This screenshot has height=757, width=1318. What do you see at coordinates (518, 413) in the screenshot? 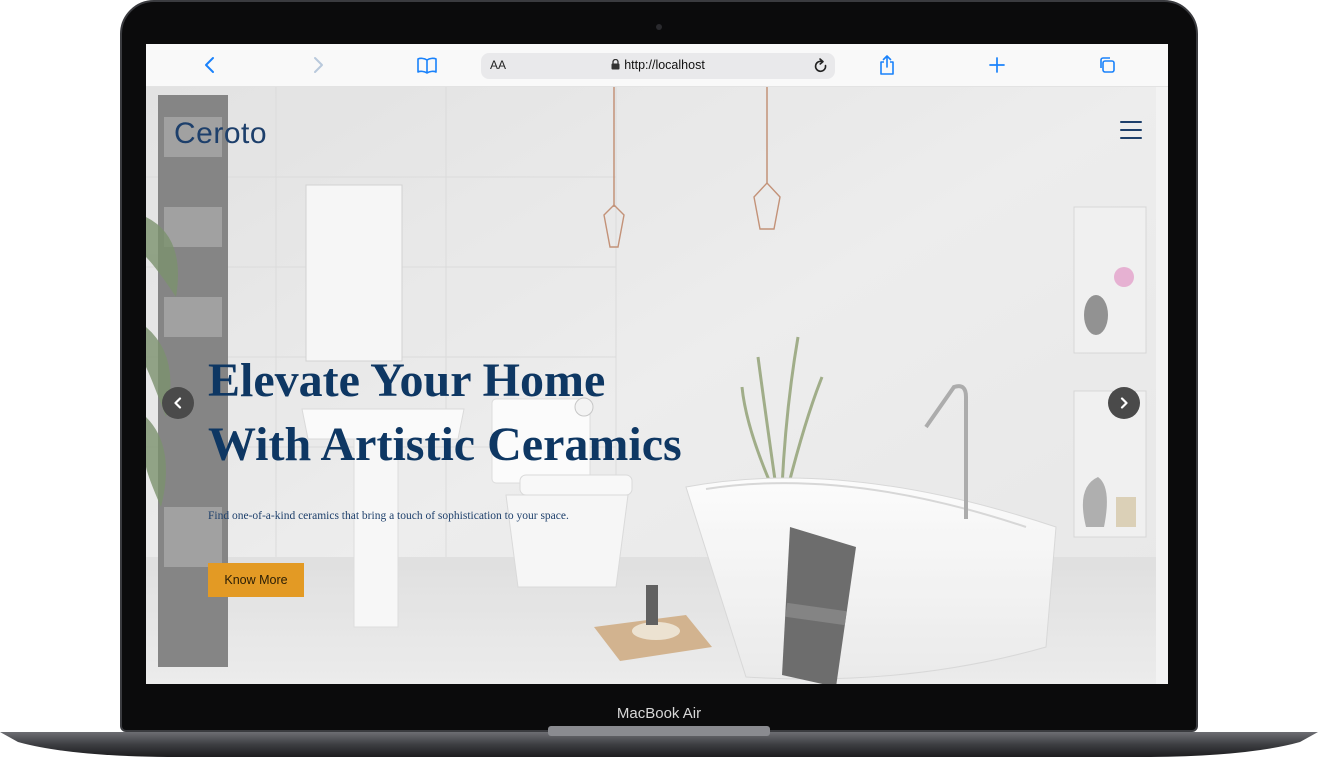
I see `hero-headline: Elevate Your Home With Artistic Ceramics` at bounding box center [518, 413].